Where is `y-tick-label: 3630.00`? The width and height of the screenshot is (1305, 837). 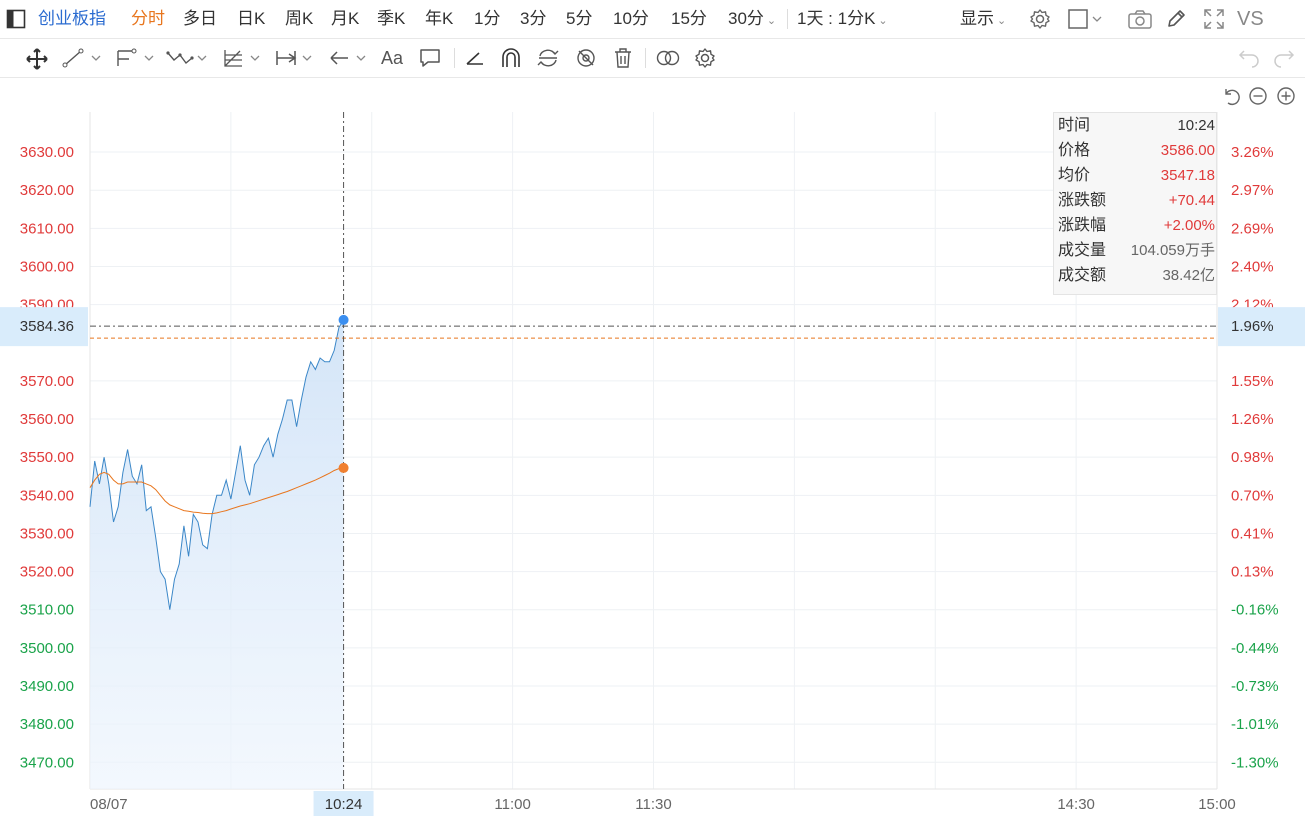 y-tick-label: 3630.00 is located at coordinates (47, 152).